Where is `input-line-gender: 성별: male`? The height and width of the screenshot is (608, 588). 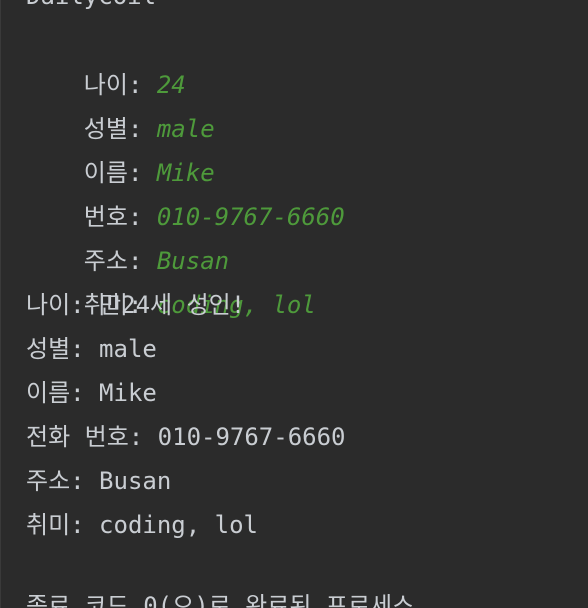 input-line-gender: 성별: male is located at coordinates (120, 103).